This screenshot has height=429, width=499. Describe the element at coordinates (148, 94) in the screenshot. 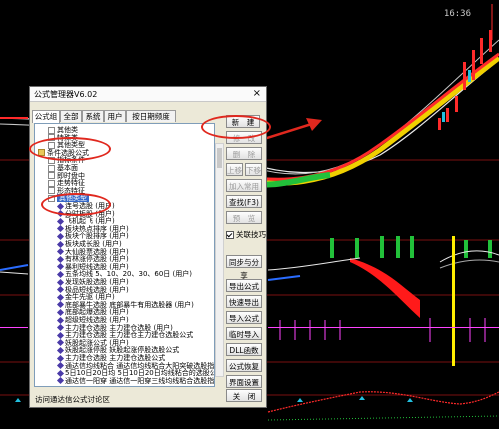

I see `dialog-titlebar: 公式管理器V6.02 ×` at that location.